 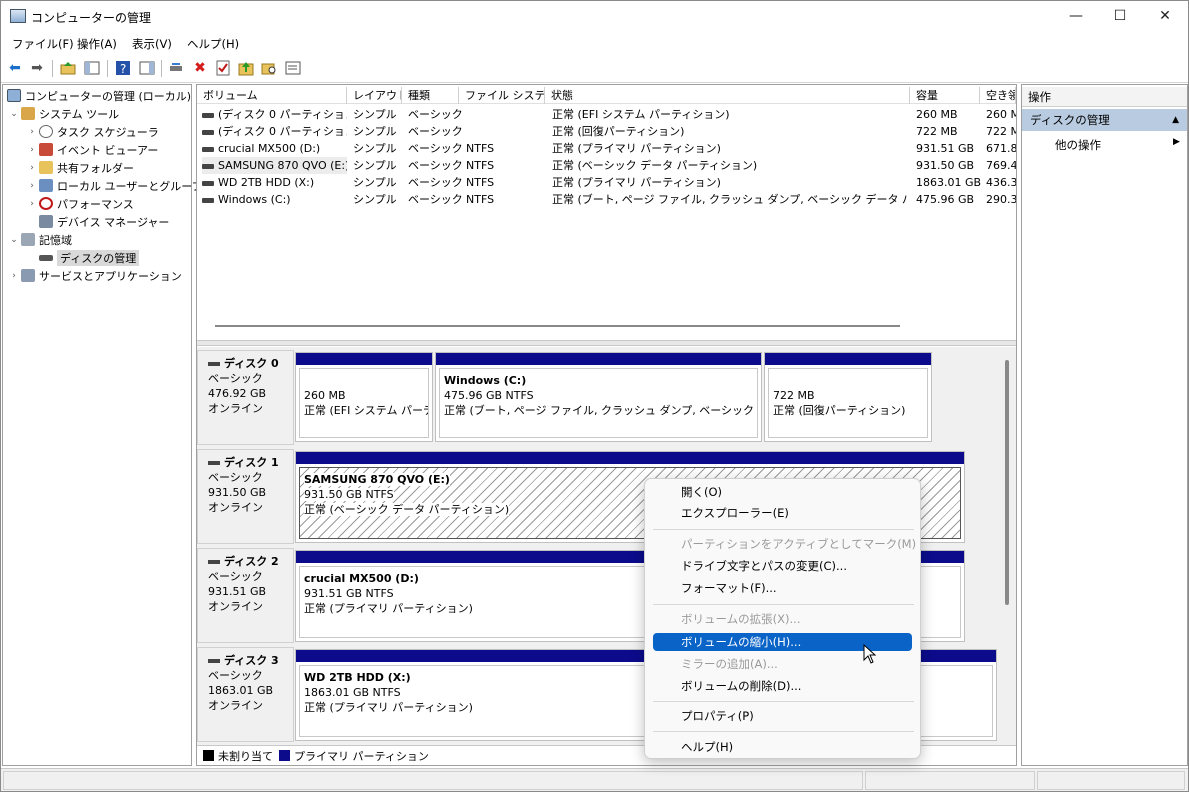 What do you see at coordinates (147, 68) in the screenshot?
I see `show-hide-action-pane-icon` at bounding box center [147, 68].